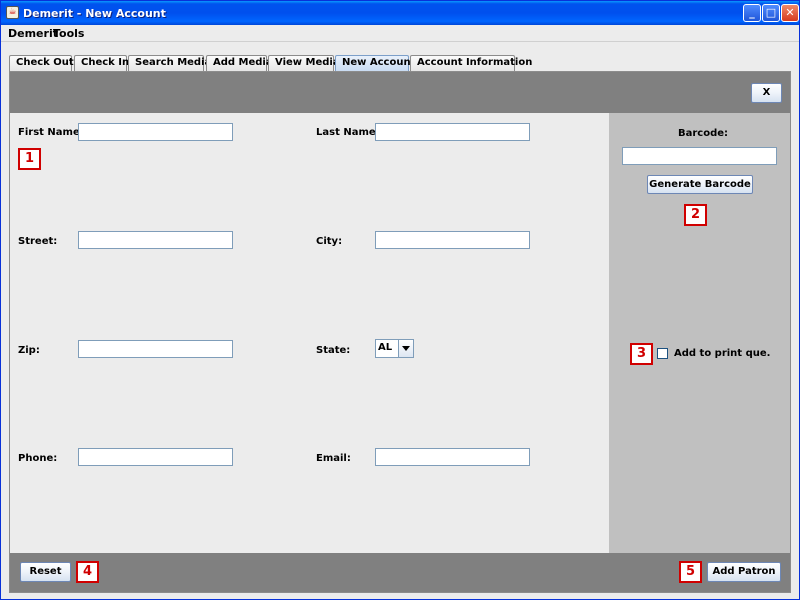 The width and height of the screenshot is (800, 600). Describe the element at coordinates (771, 13) in the screenshot. I see `maximize-button: □` at that location.